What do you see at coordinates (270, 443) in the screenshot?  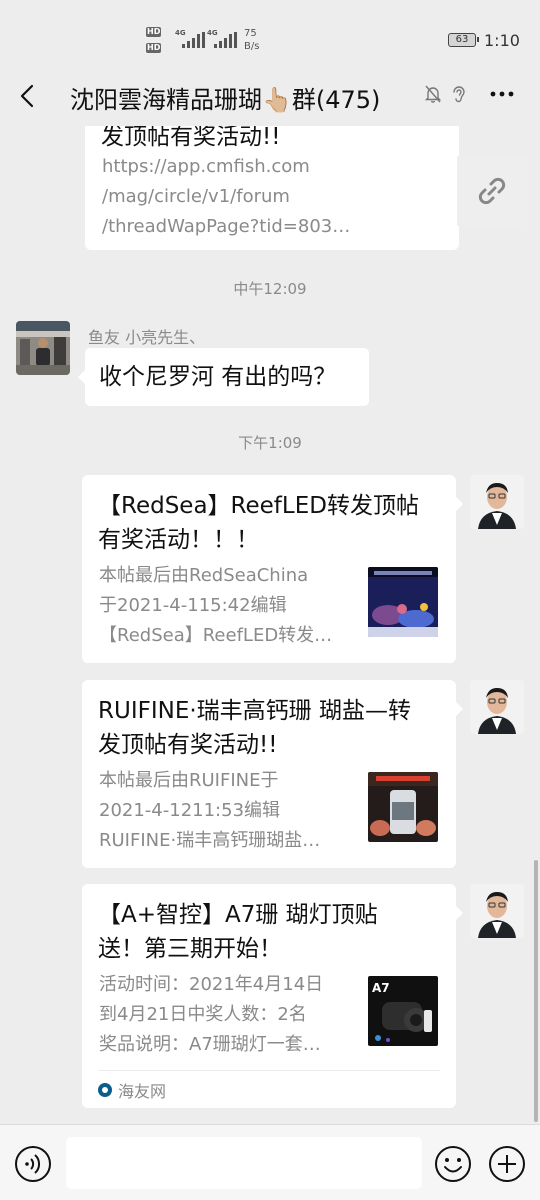 I see `timestamp: 下午1:09` at bounding box center [270, 443].